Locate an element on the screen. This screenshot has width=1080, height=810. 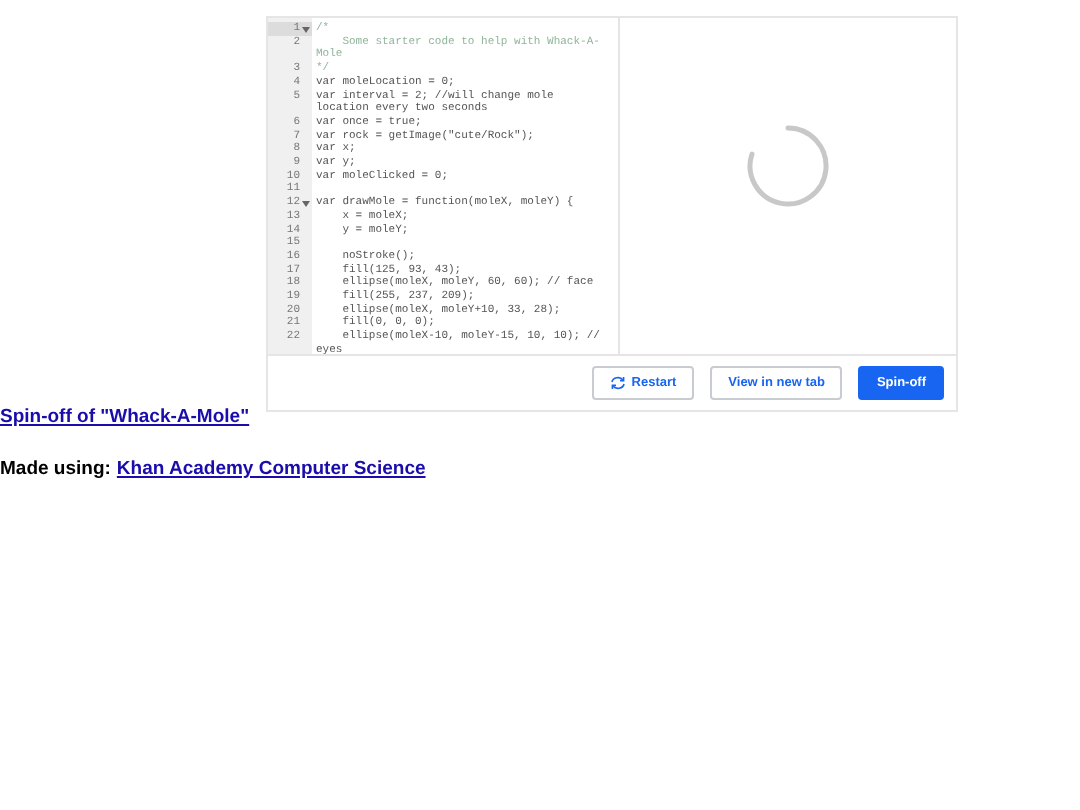
made-using-label: Made using: is located at coordinates (55, 470).